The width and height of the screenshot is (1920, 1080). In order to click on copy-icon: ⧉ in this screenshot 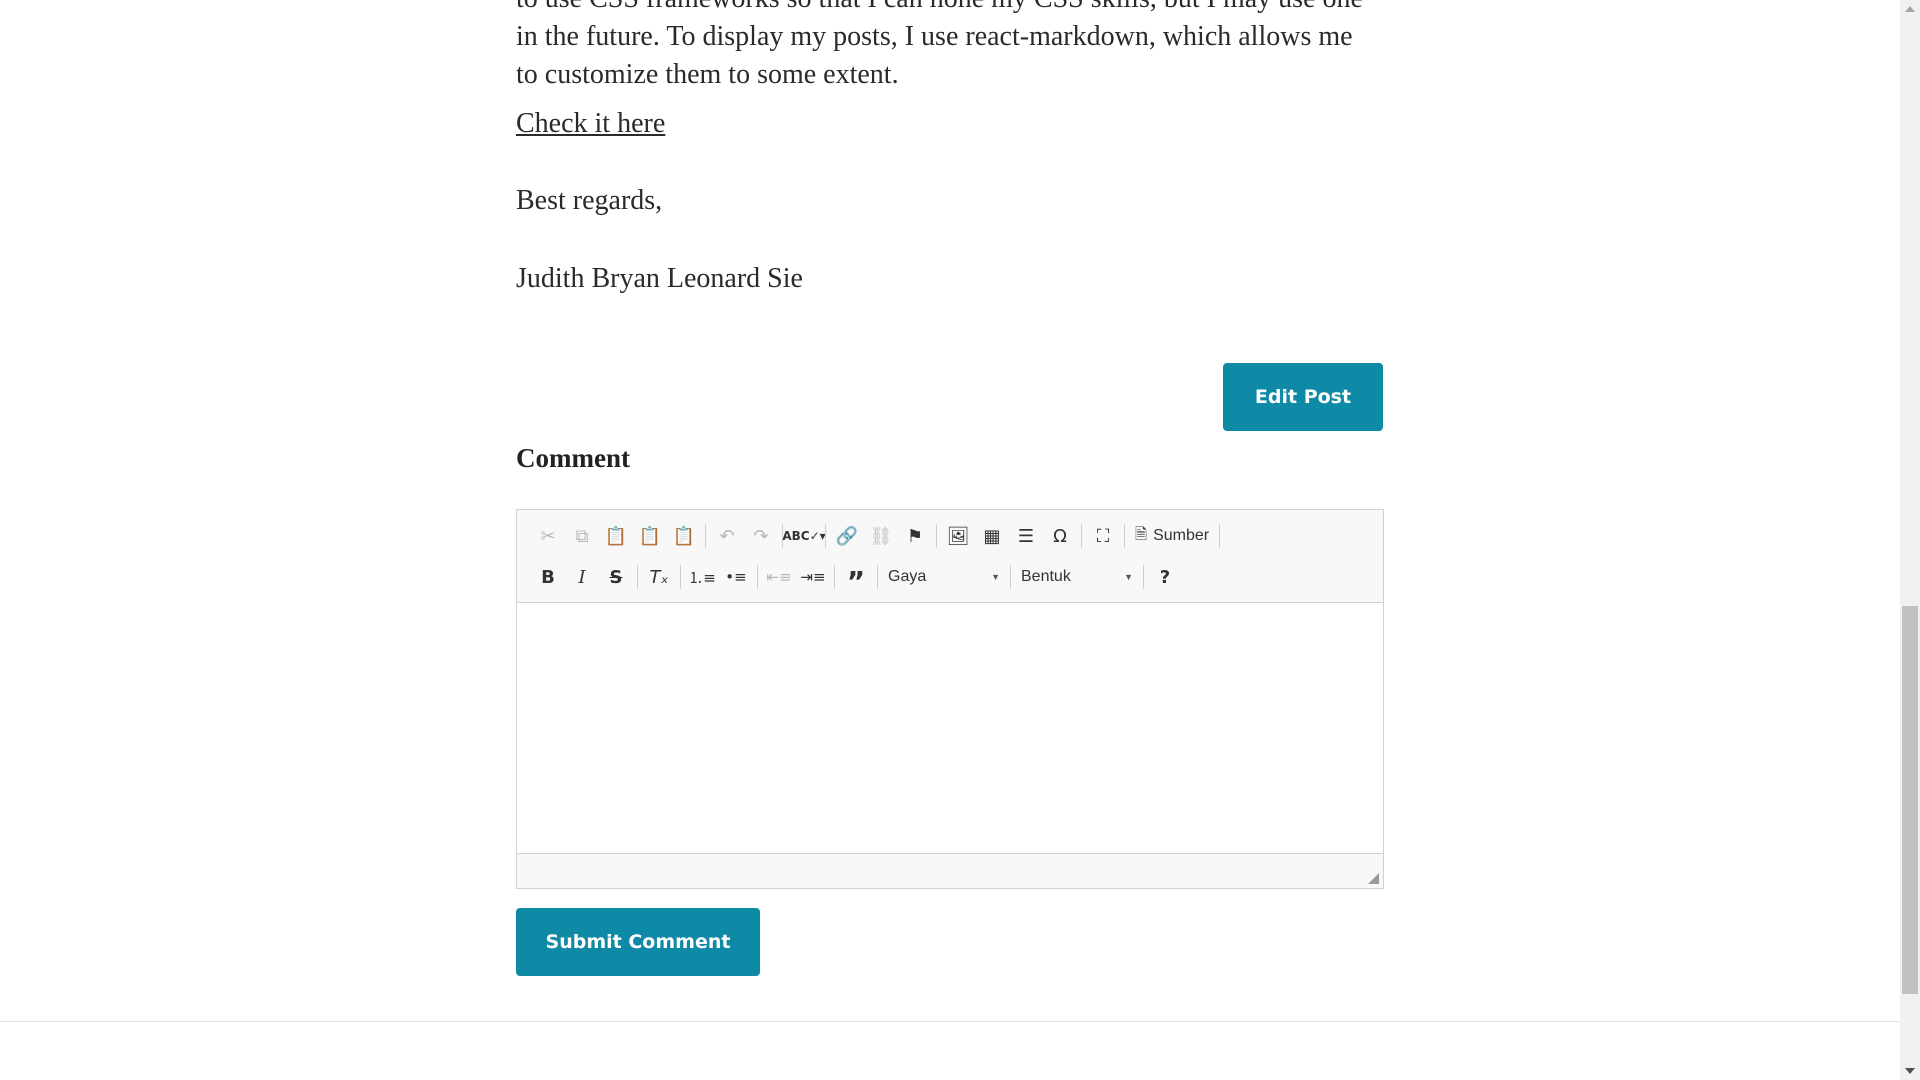, I will do `click(582, 536)`.